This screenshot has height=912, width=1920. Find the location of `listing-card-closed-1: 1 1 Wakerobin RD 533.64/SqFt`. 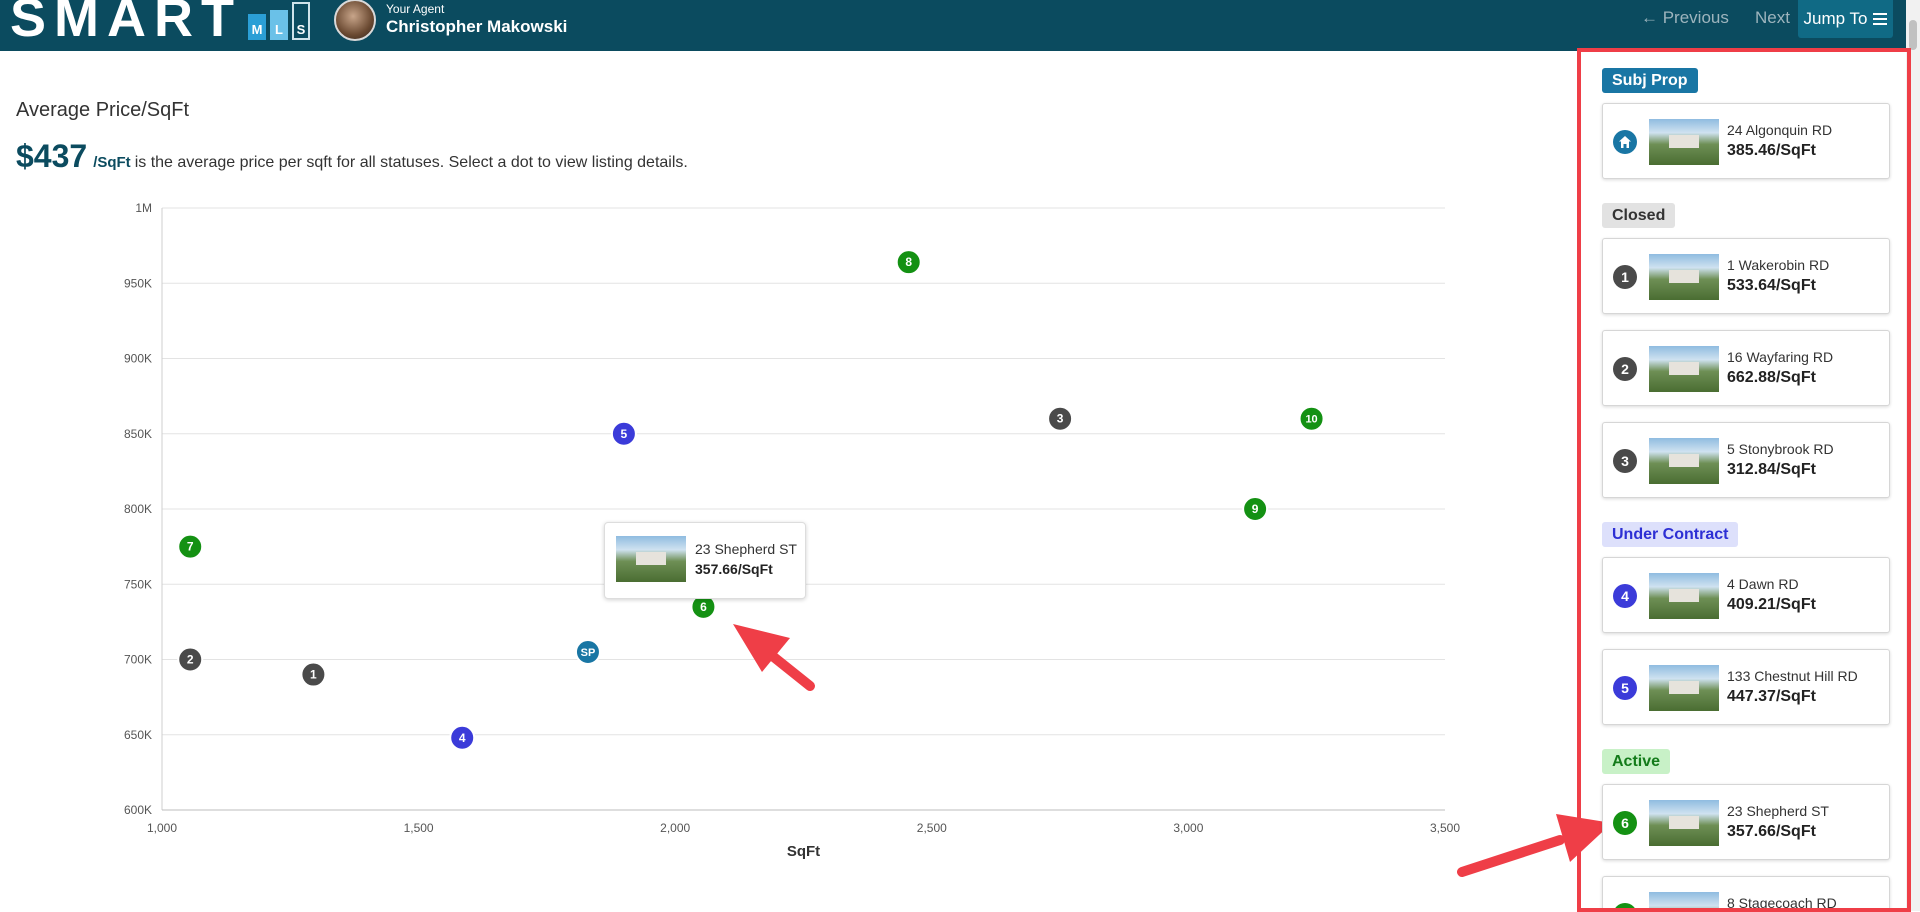

listing-card-closed-1: 1 1 Wakerobin RD 533.64/SqFt is located at coordinates (1746, 276).